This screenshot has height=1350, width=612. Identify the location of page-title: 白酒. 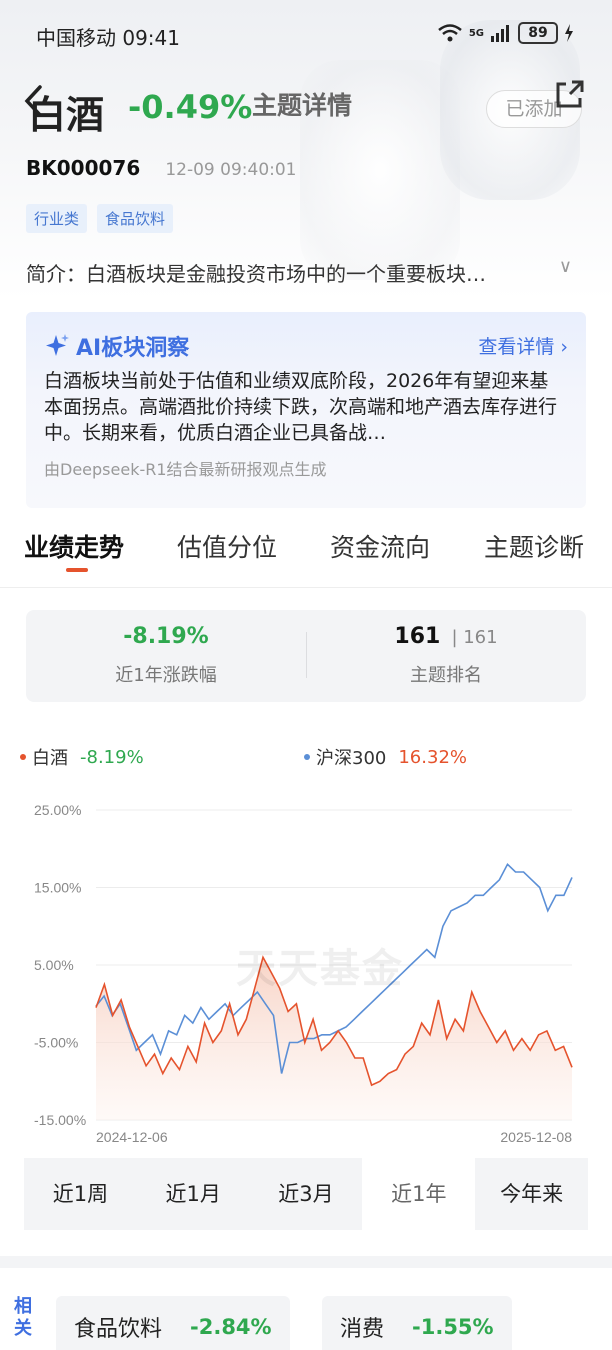
(66, 115).